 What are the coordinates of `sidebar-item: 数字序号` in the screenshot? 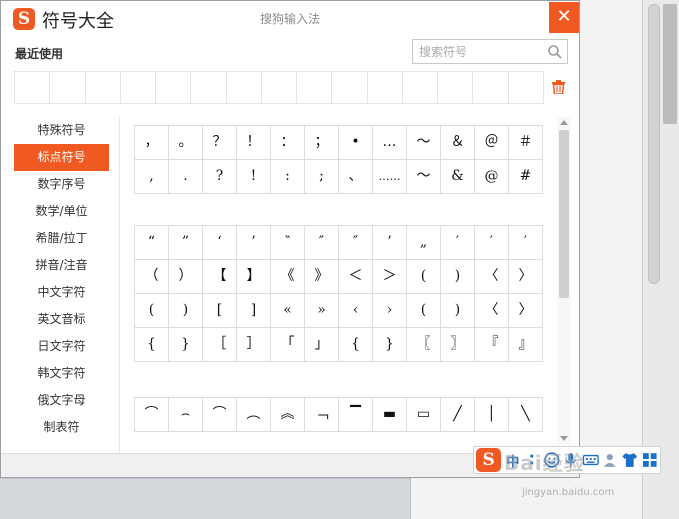 It's located at (61, 184).